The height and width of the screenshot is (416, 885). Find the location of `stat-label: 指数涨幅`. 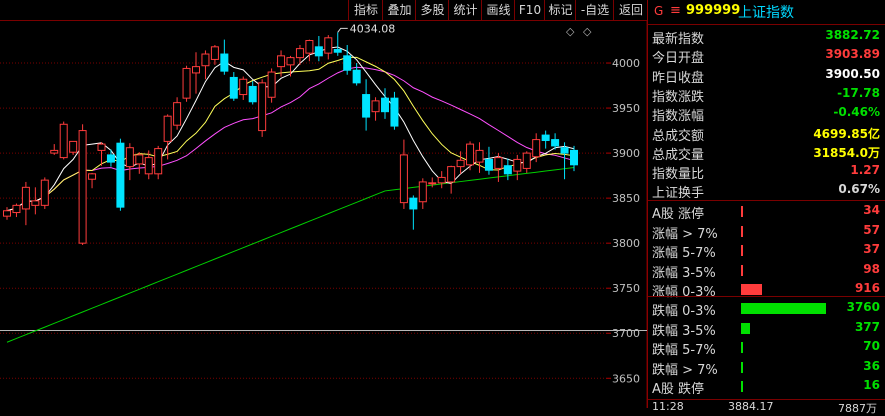

stat-label: 指数涨幅 is located at coordinates (678, 117).